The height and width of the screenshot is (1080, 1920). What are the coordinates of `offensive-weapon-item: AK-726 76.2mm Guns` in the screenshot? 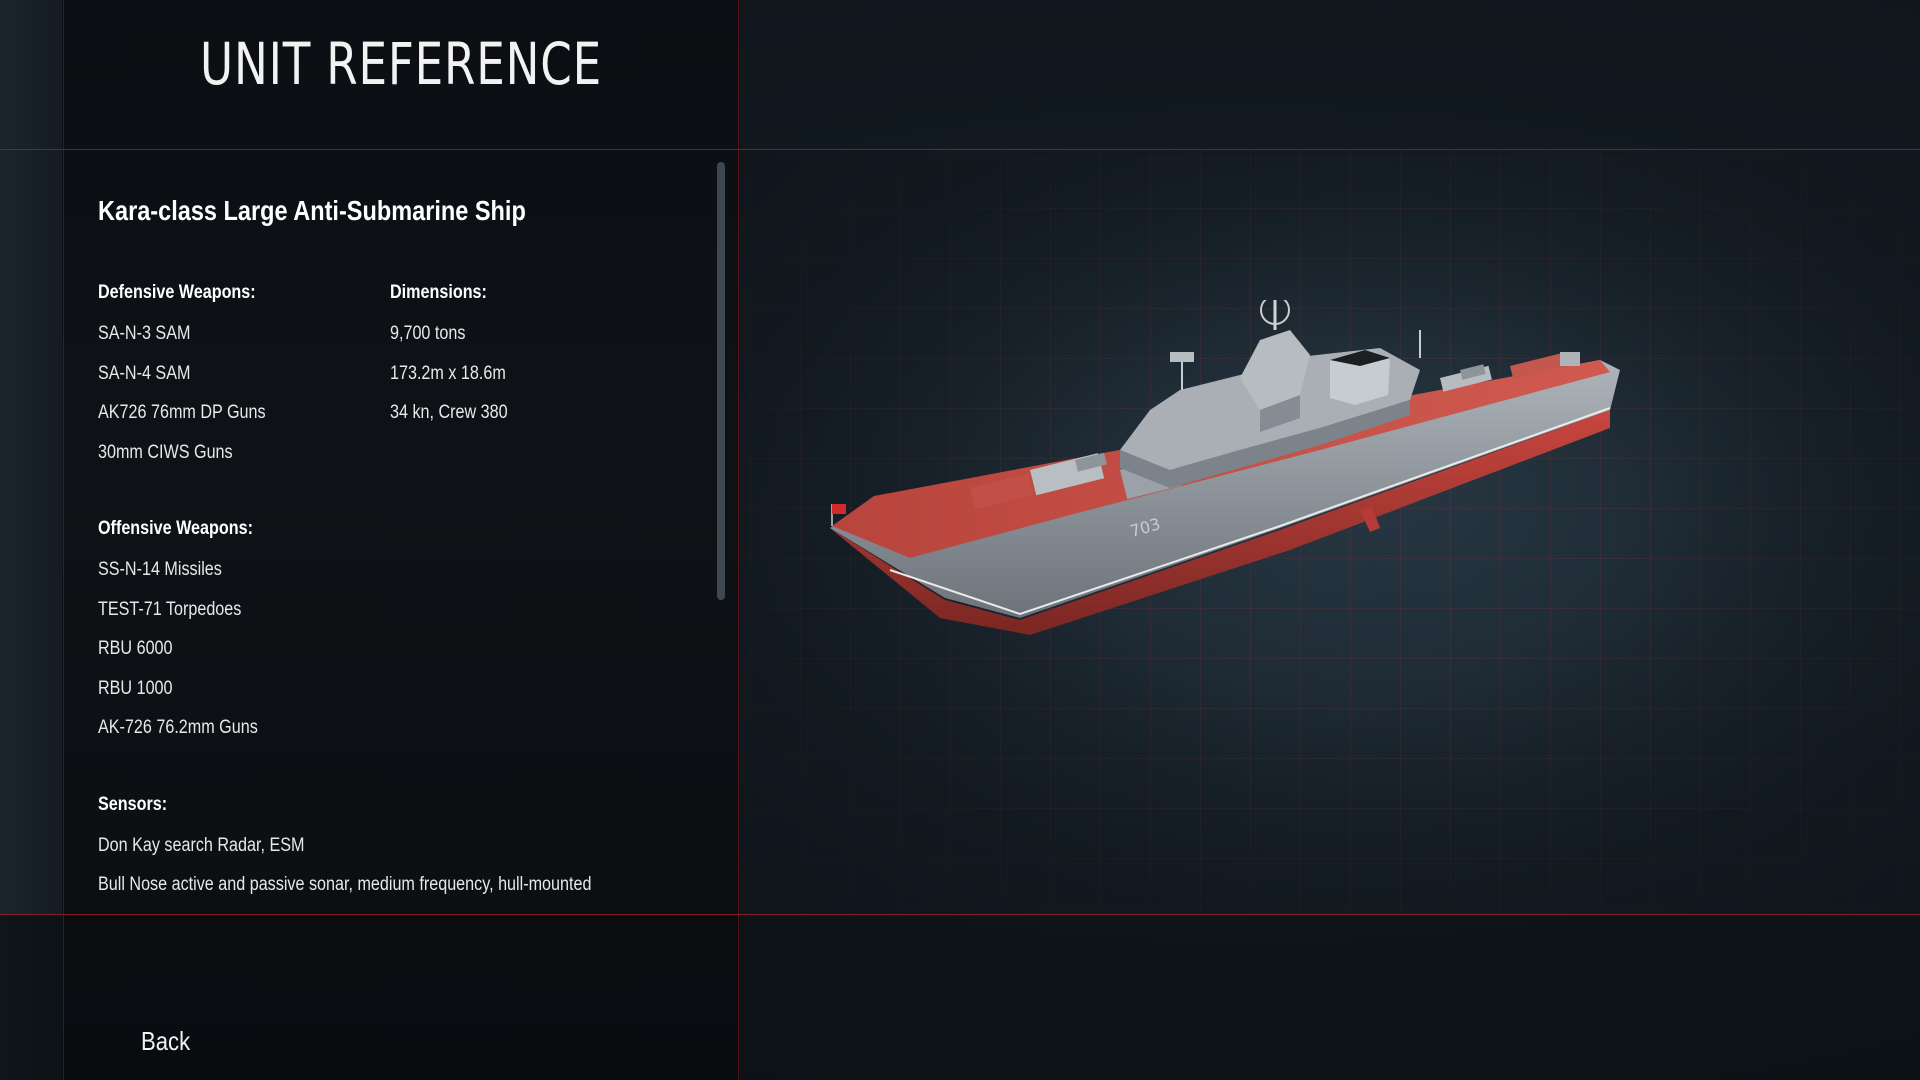 It's located at (178, 727).